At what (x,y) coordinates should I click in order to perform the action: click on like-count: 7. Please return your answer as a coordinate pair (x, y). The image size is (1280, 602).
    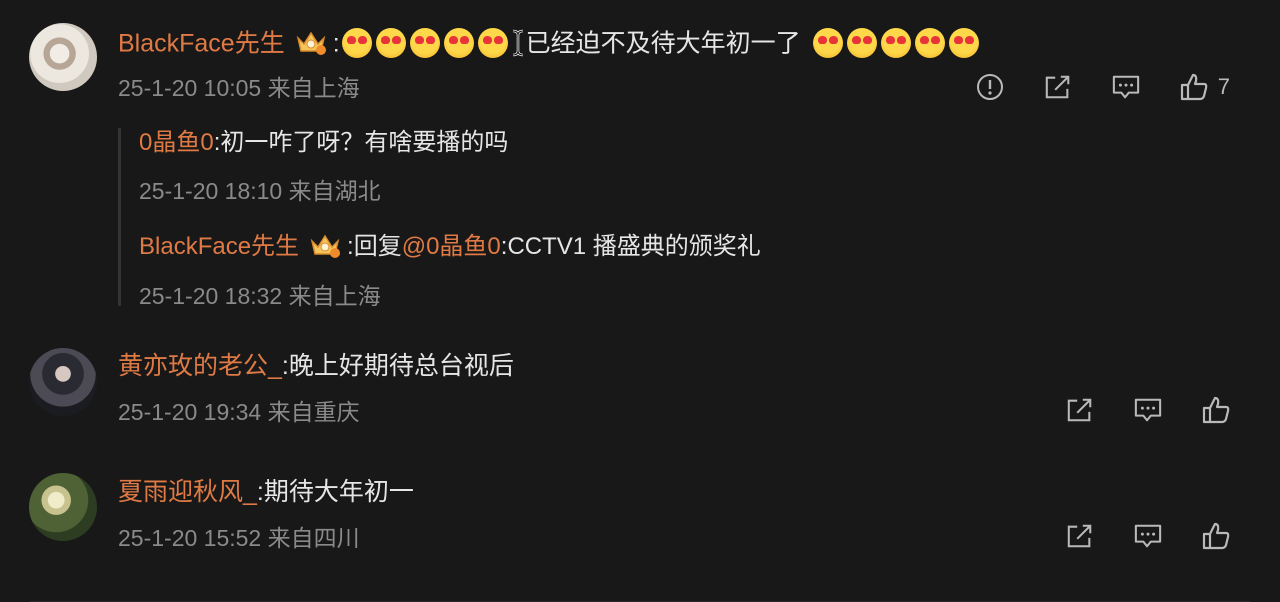
    Looking at the image, I should click on (1223, 86).